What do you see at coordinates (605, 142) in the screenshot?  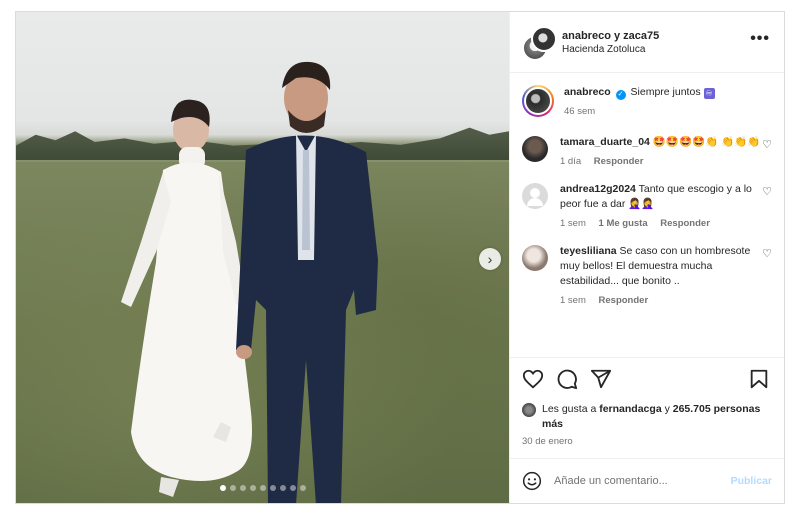 I see `comment-username: tamara_duarte_04` at bounding box center [605, 142].